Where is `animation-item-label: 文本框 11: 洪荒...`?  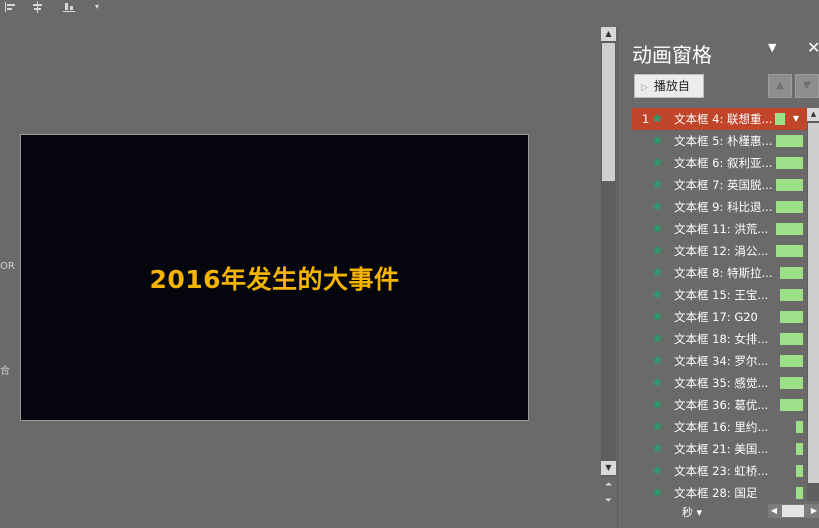 animation-item-label: 文本框 11: 洪荒... is located at coordinates (721, 229).